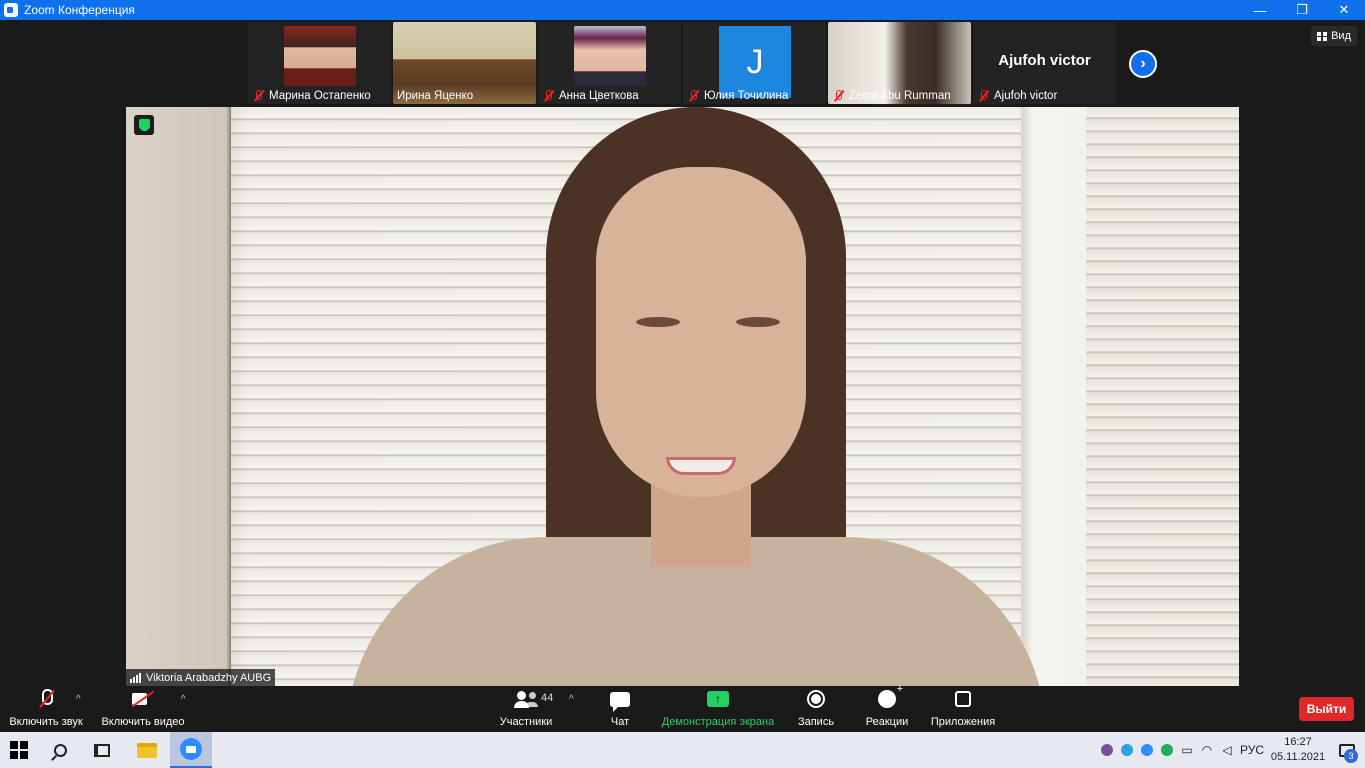 The height and width of the screenshot is (768, 1365). I want to click on speaker-face, so click(701, 332).